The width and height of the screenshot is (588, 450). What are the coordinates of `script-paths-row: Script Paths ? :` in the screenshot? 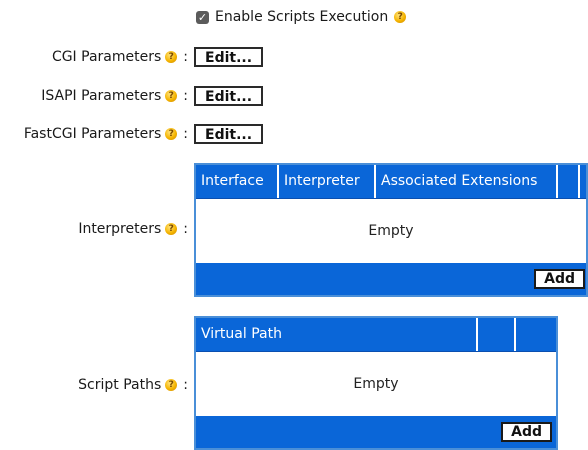 It's located at (133, 385).